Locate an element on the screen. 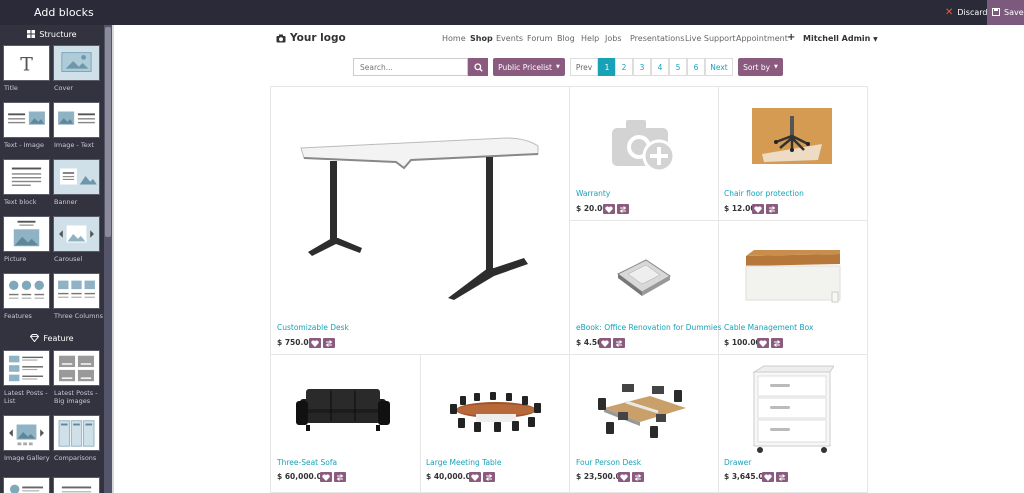  block-label: Latest Posts - Big images is located at coordinates (76, 397).